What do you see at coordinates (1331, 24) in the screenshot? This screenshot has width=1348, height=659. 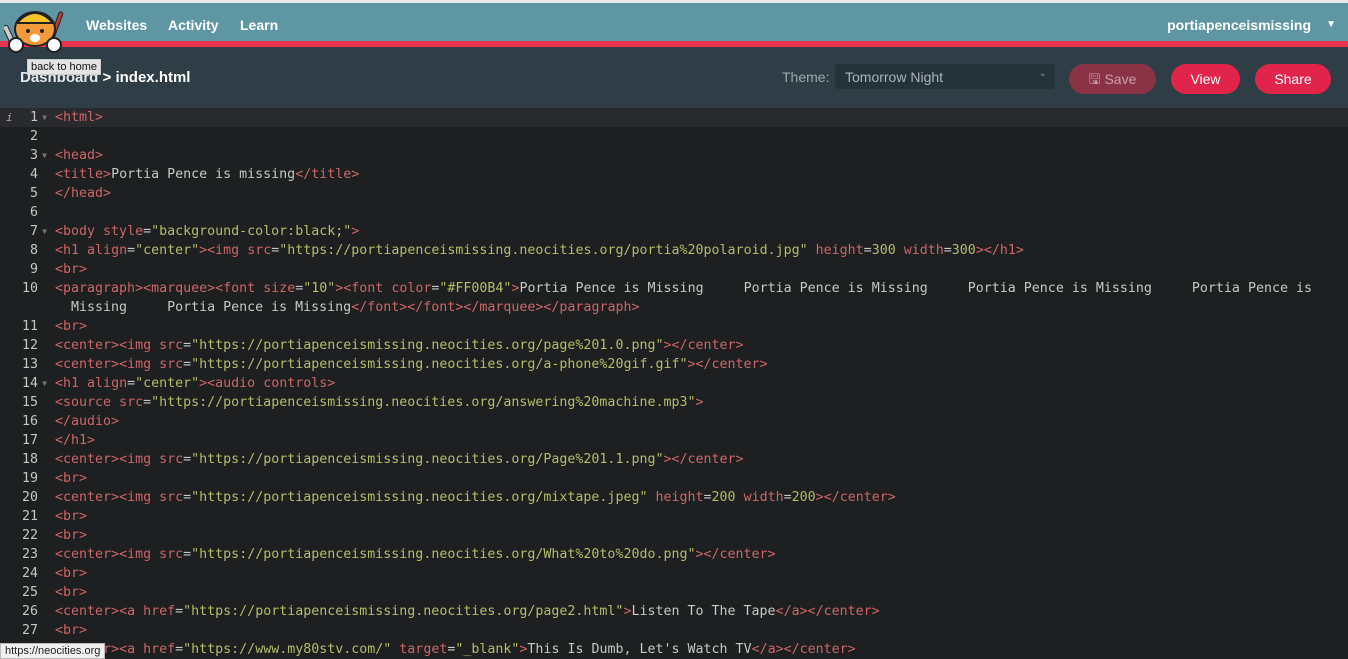 I see `chevron-down-icon: ▼` at bounding box center [1331, 24].